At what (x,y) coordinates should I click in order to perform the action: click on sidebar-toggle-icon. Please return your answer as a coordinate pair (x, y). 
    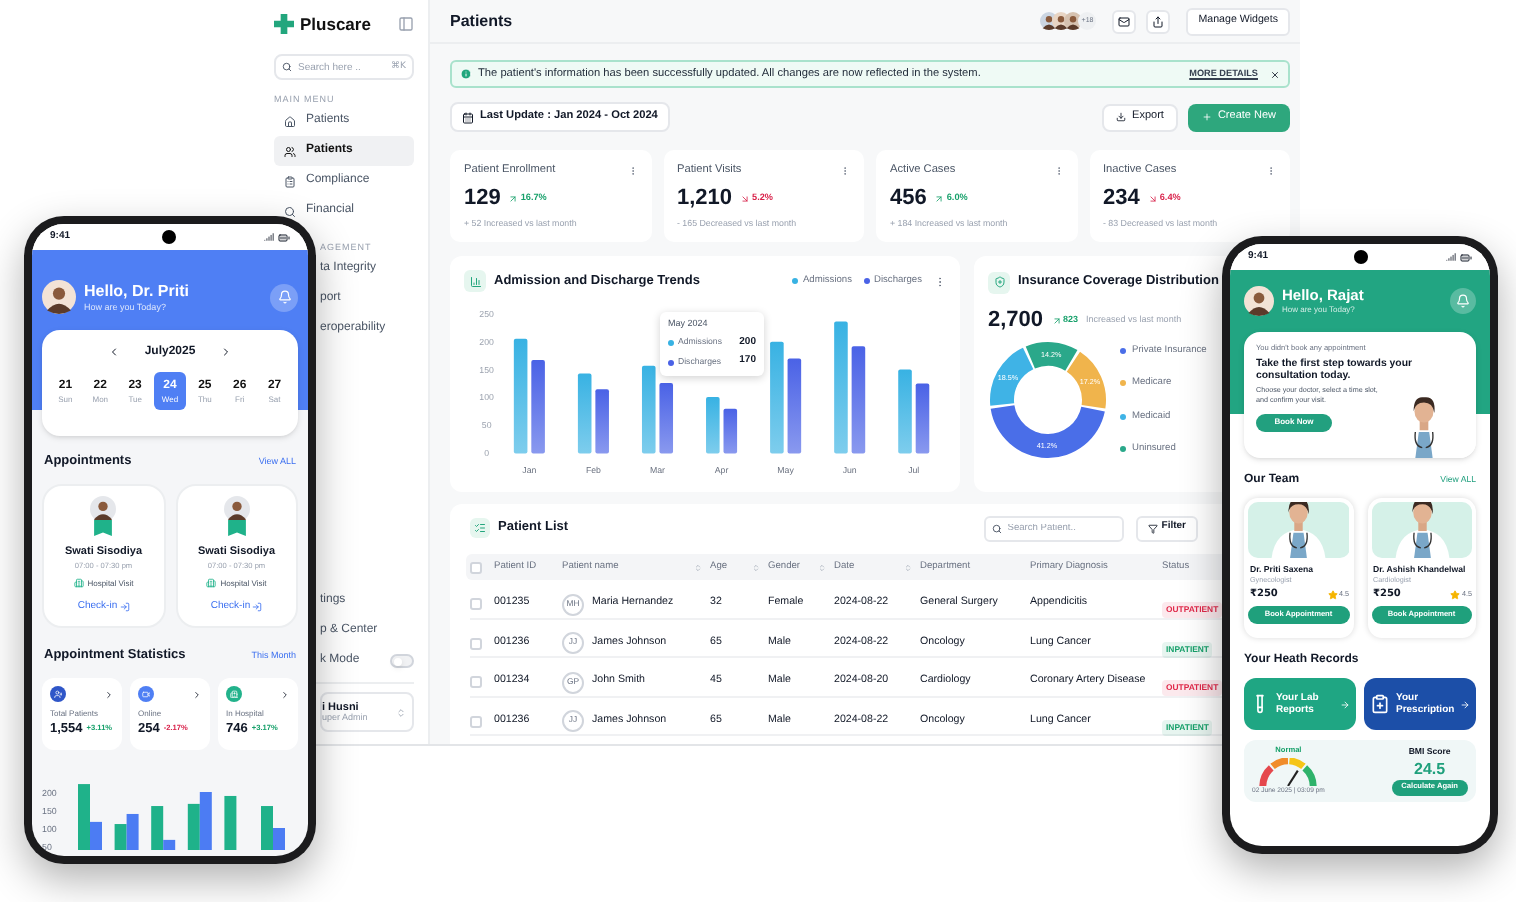
    Looking at the image, I should click on (406, 24).